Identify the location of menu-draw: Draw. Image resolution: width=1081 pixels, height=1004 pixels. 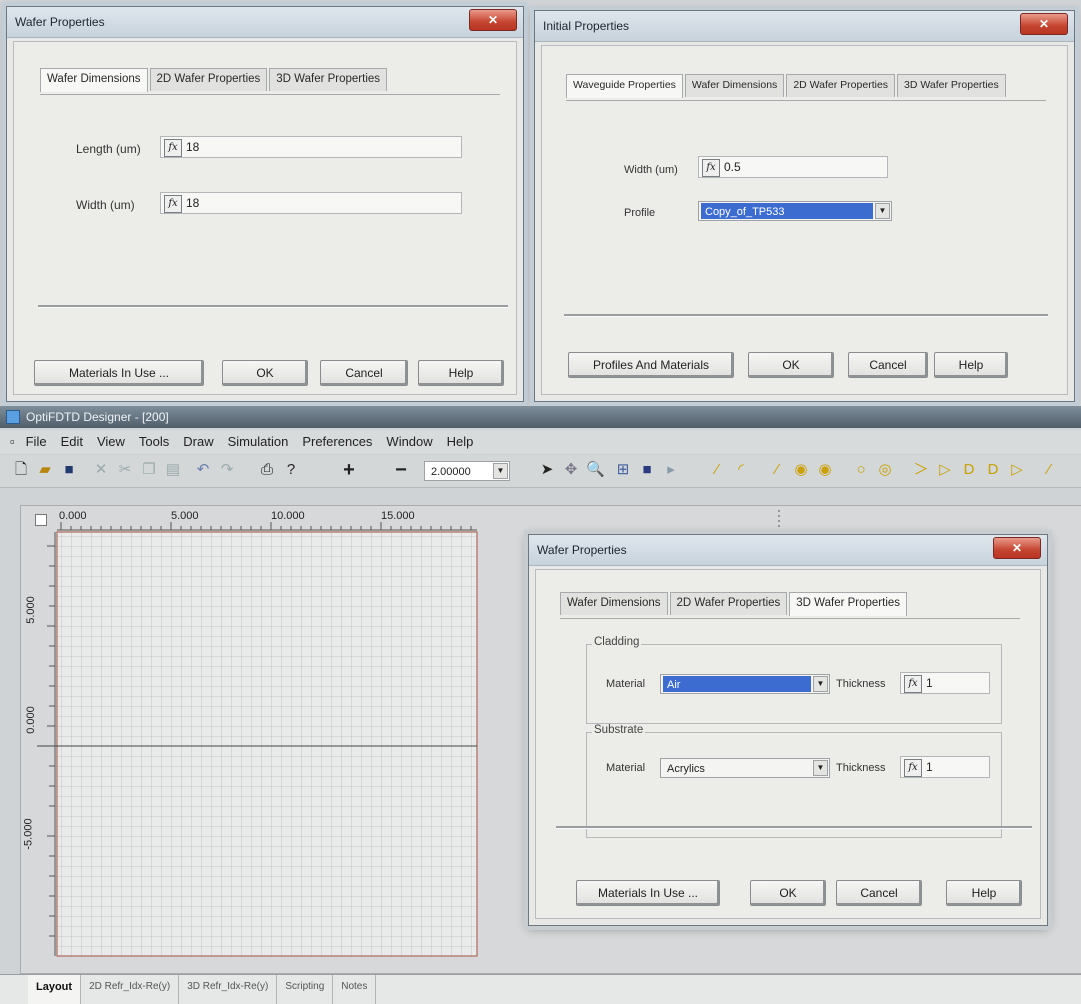
(198, 442).